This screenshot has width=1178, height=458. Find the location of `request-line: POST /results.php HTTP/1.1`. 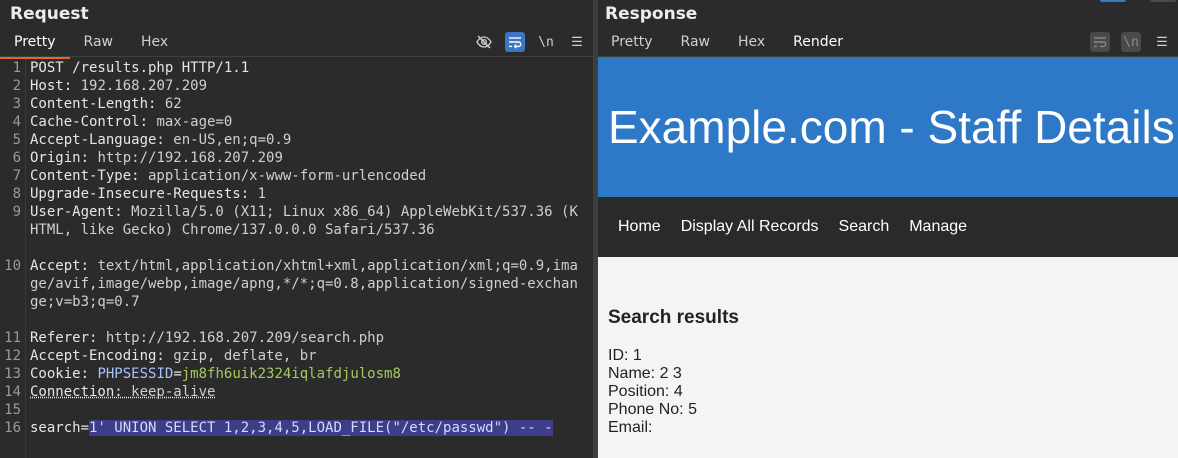

request-line: POST /results.php HTTP/1.1 is located at coordinates (140, 68).